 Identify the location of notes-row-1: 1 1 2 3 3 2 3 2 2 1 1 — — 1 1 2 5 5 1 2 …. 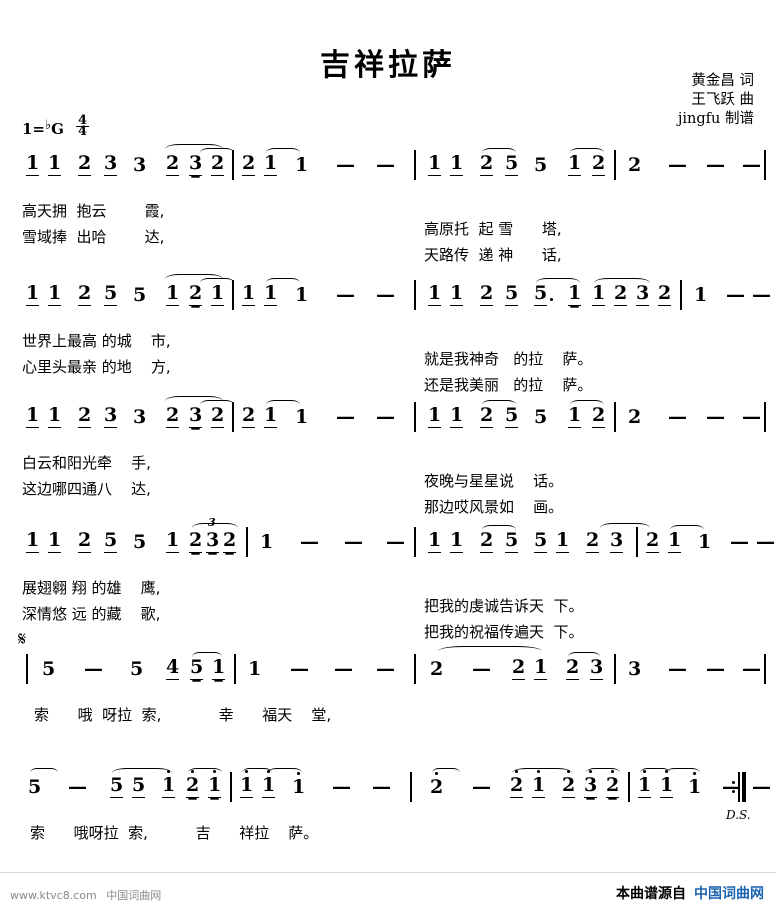
(388, 160).